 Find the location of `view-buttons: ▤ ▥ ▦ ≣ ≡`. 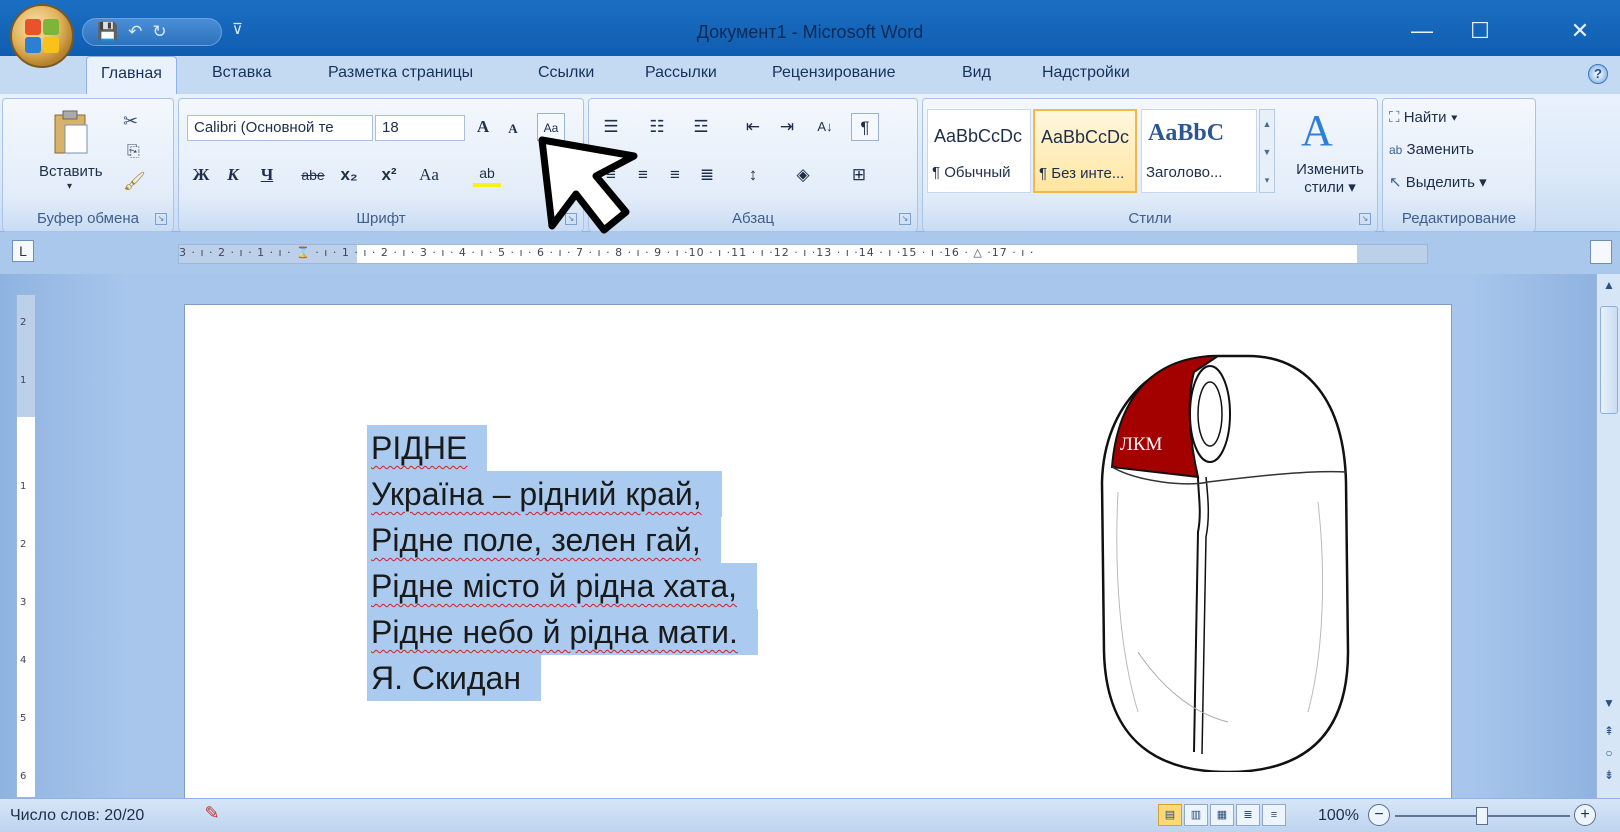

view-buttons: ▤ ▥ ▦ ≣ ≡ is located at coordinates (1222, 815).